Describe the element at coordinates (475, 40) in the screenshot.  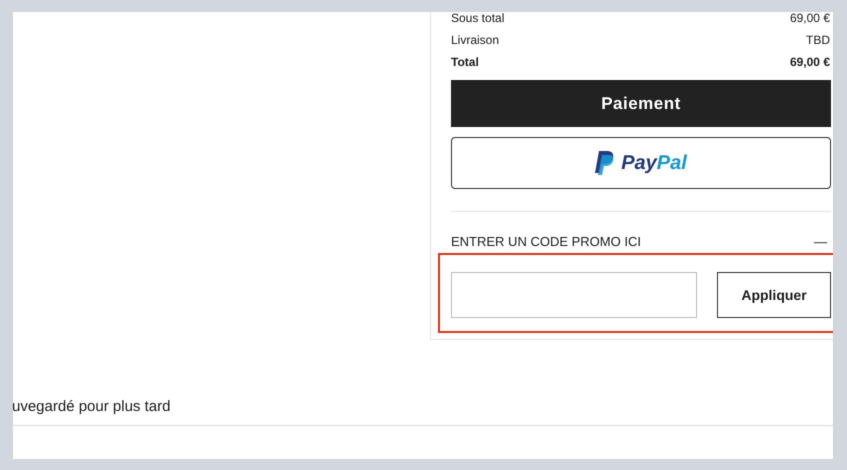
I see `summary-label: Livraison` at that location.